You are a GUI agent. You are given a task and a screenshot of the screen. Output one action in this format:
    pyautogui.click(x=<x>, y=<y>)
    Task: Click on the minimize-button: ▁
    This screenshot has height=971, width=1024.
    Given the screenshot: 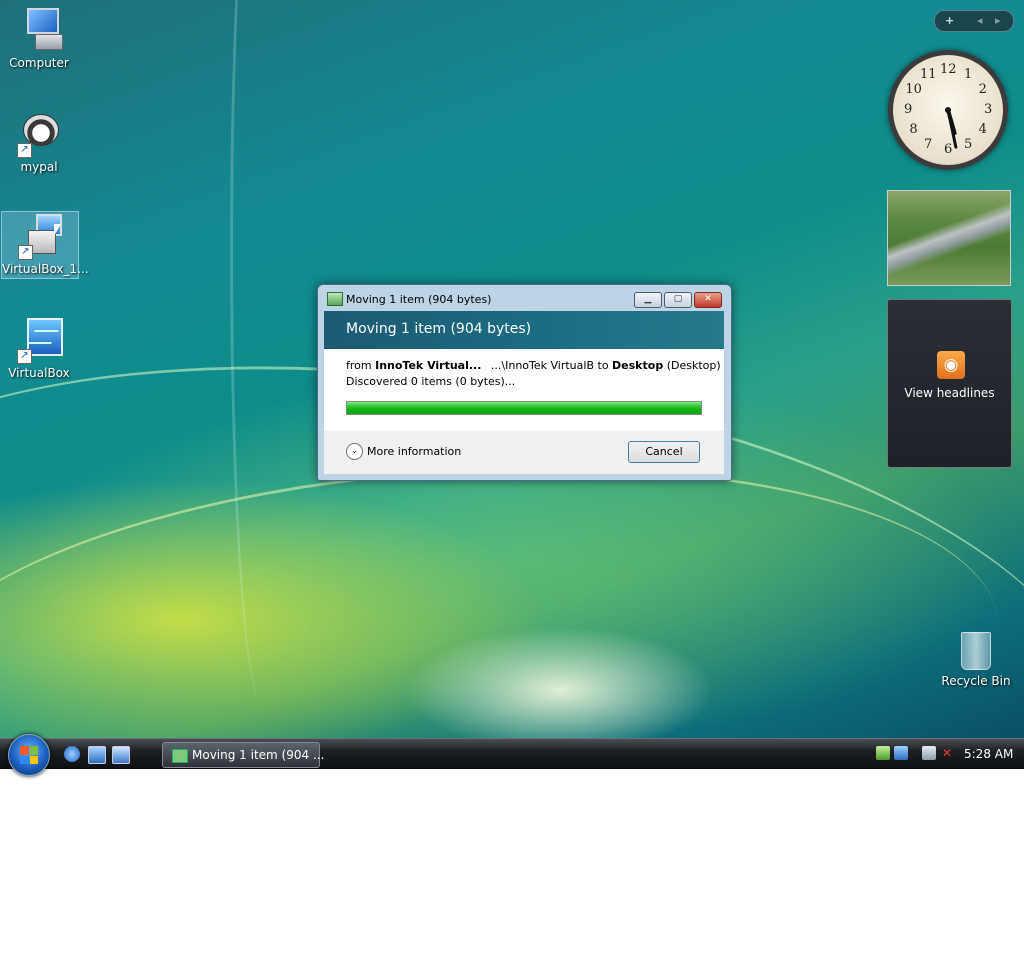 What is the action you would take?
    pyautogui.click(x=648, y=300)
    